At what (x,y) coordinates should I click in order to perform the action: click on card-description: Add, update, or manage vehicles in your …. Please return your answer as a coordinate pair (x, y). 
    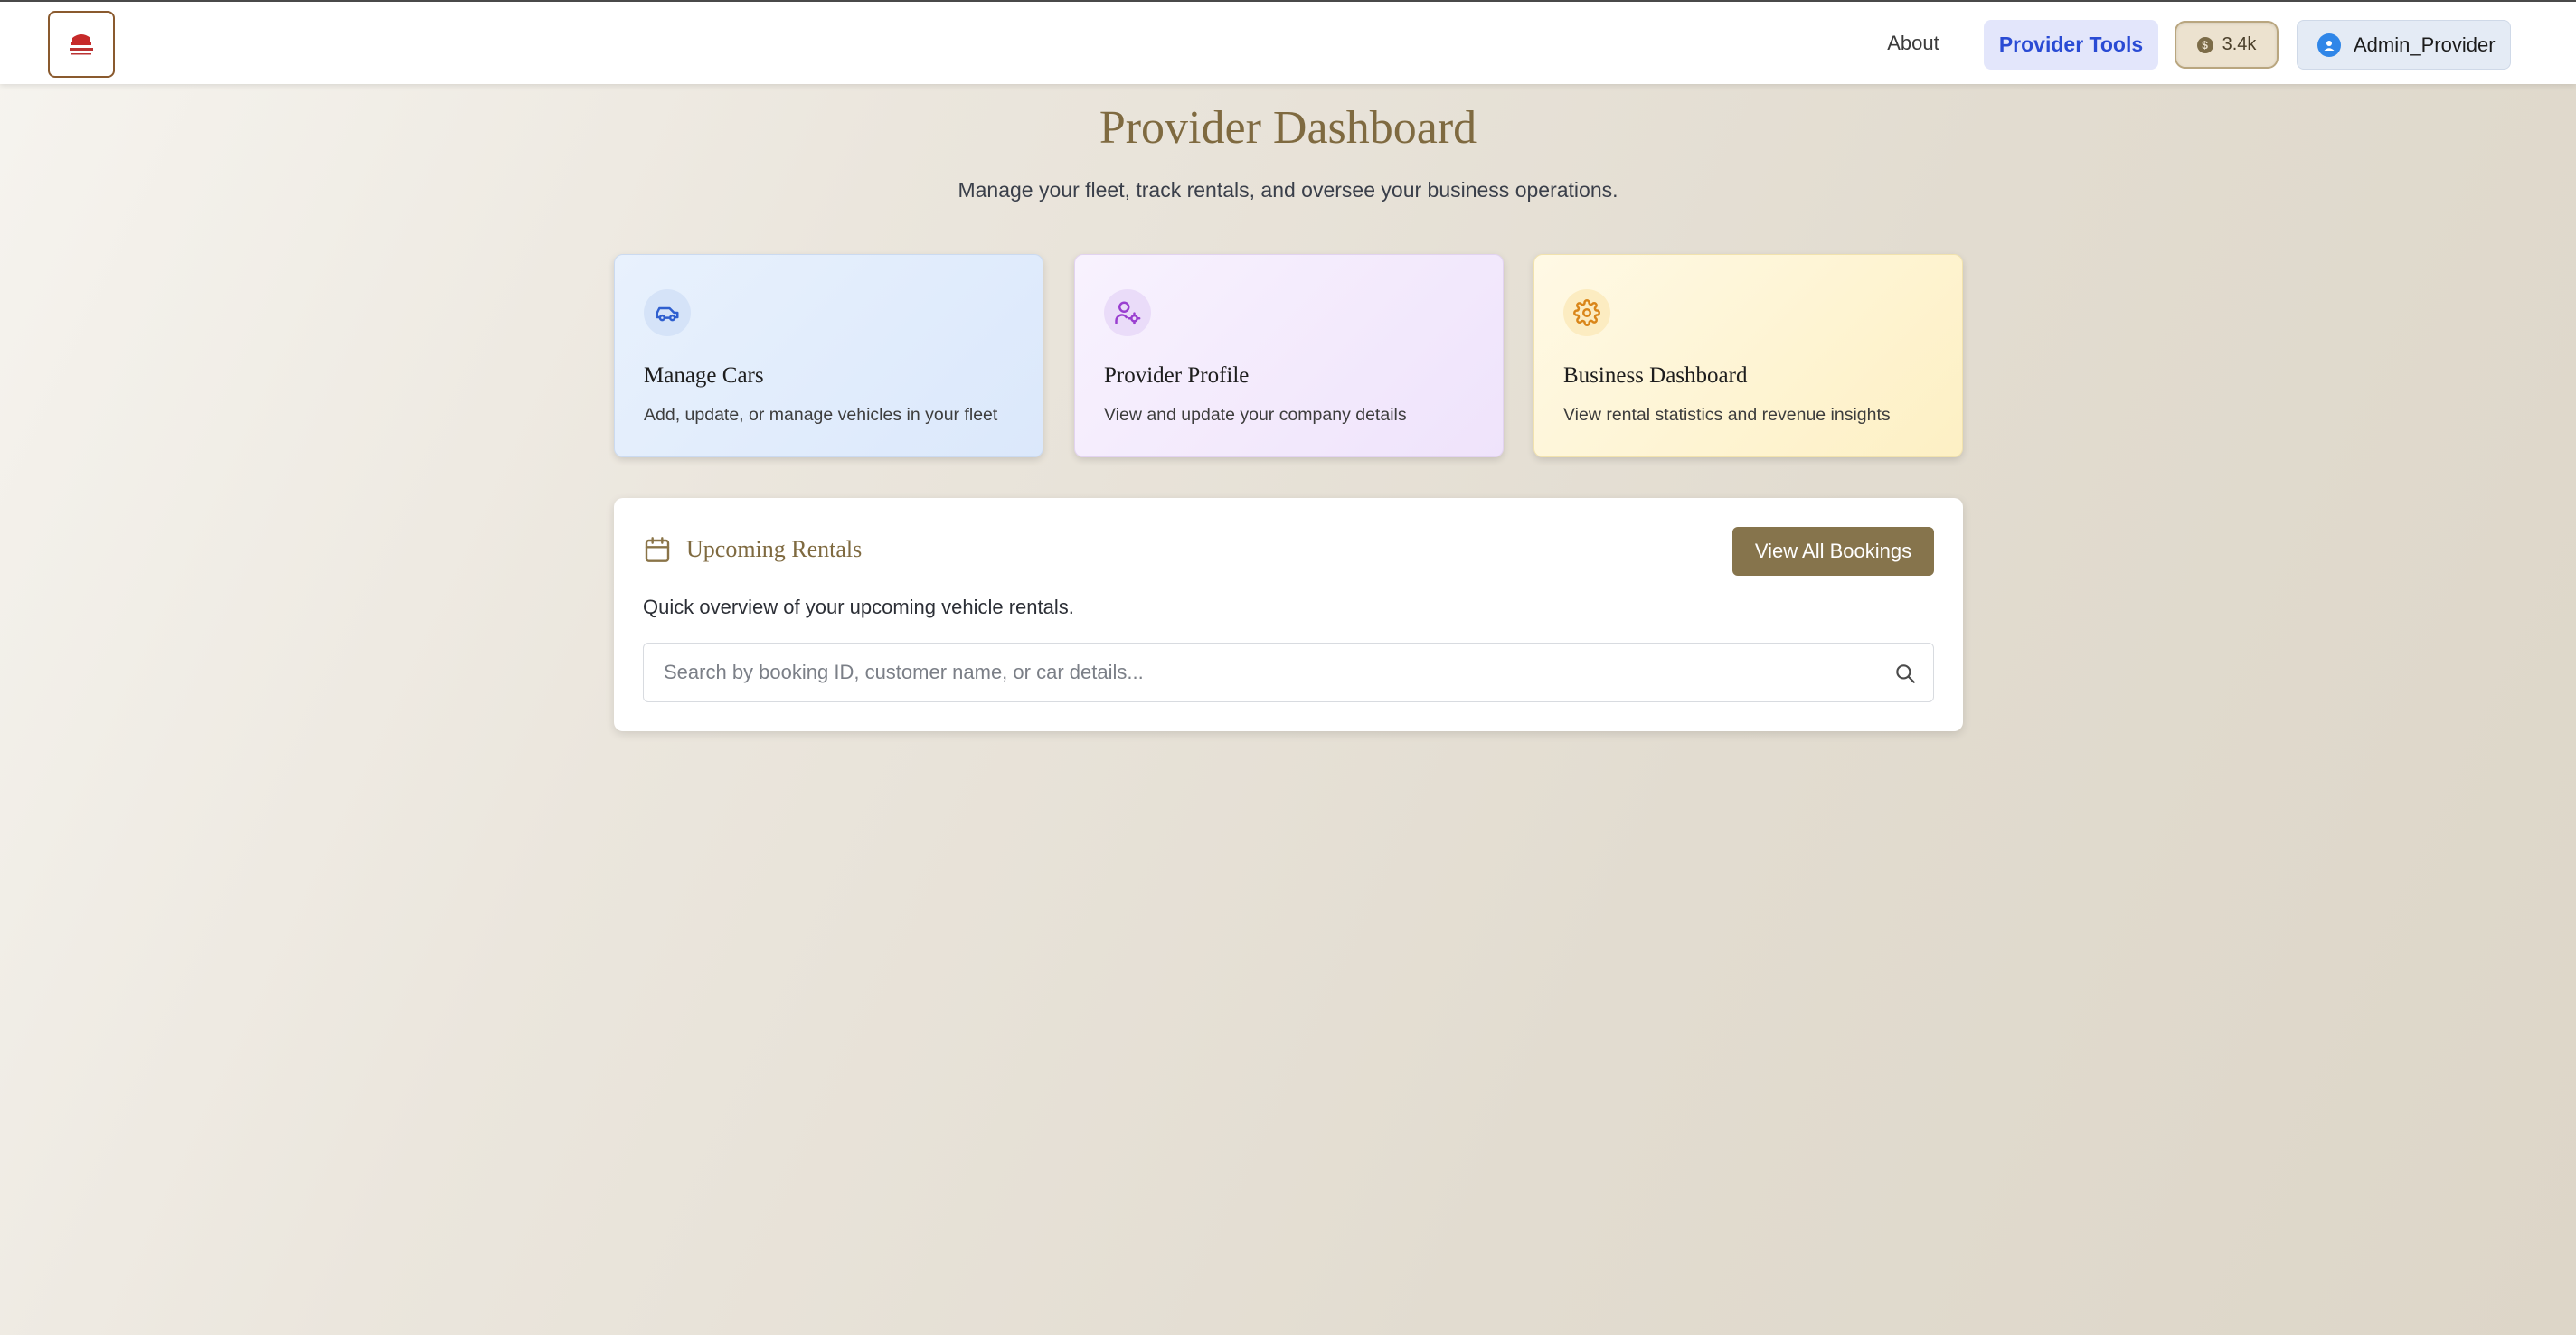
    Looking at the image, I should click on (821, 415).